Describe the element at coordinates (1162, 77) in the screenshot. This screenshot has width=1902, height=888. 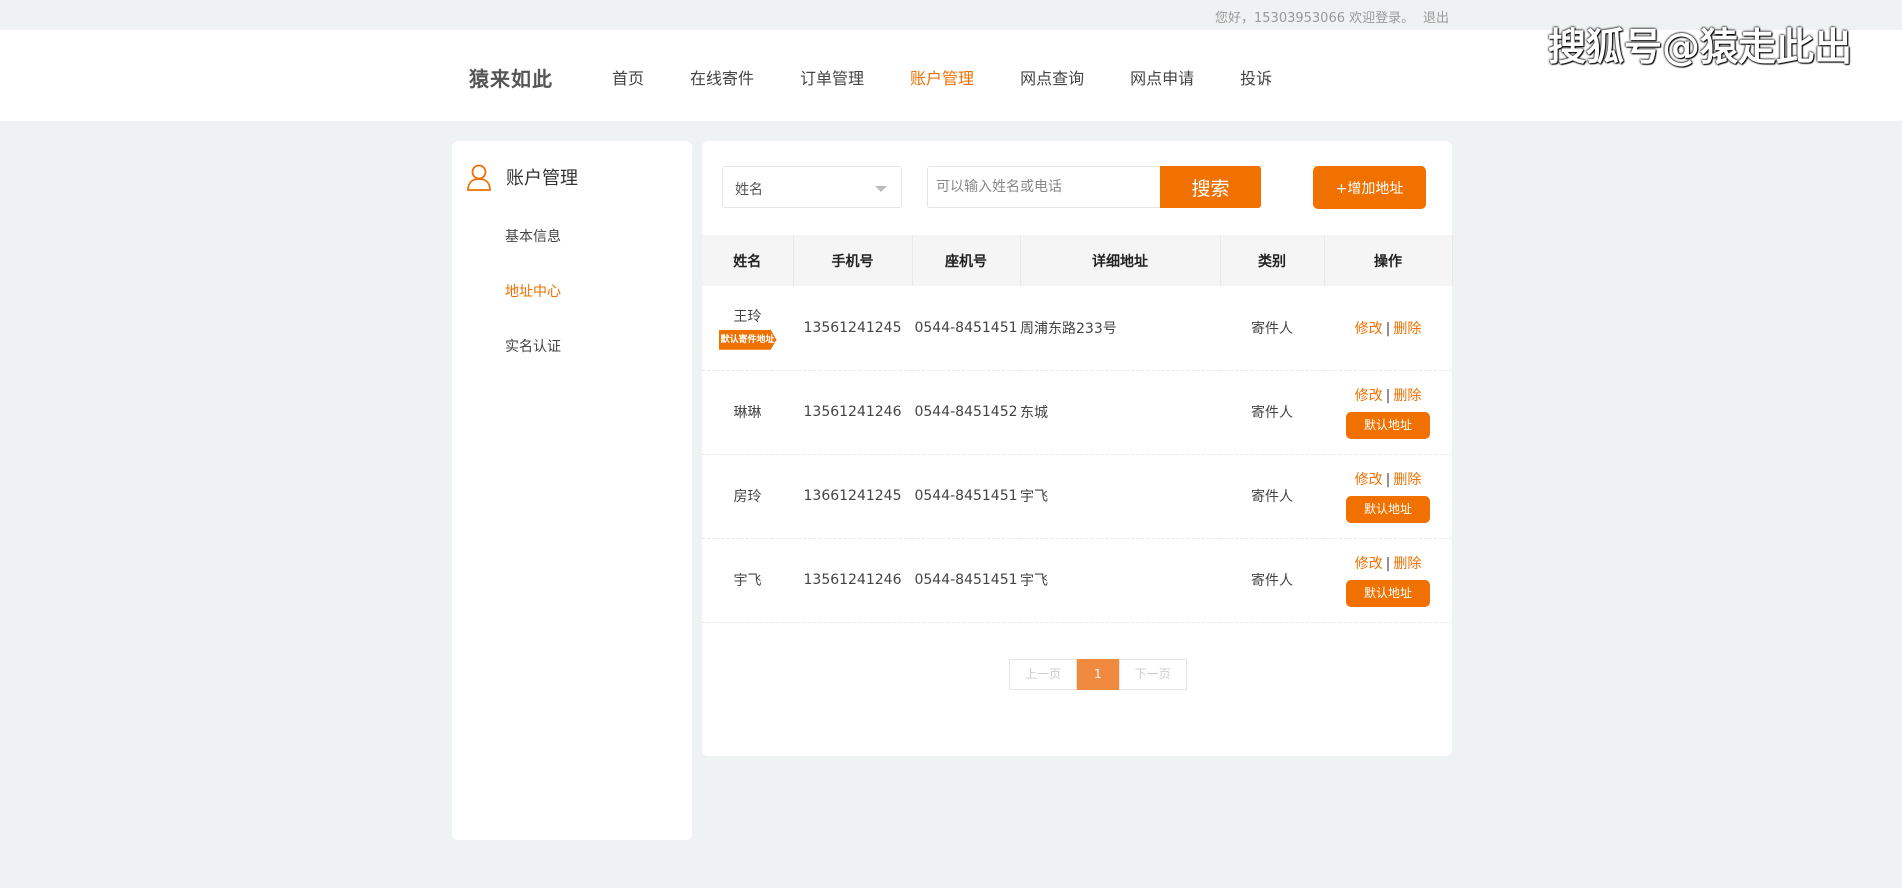
I see `nav-item-outlet-application: 网点申请` at that location.